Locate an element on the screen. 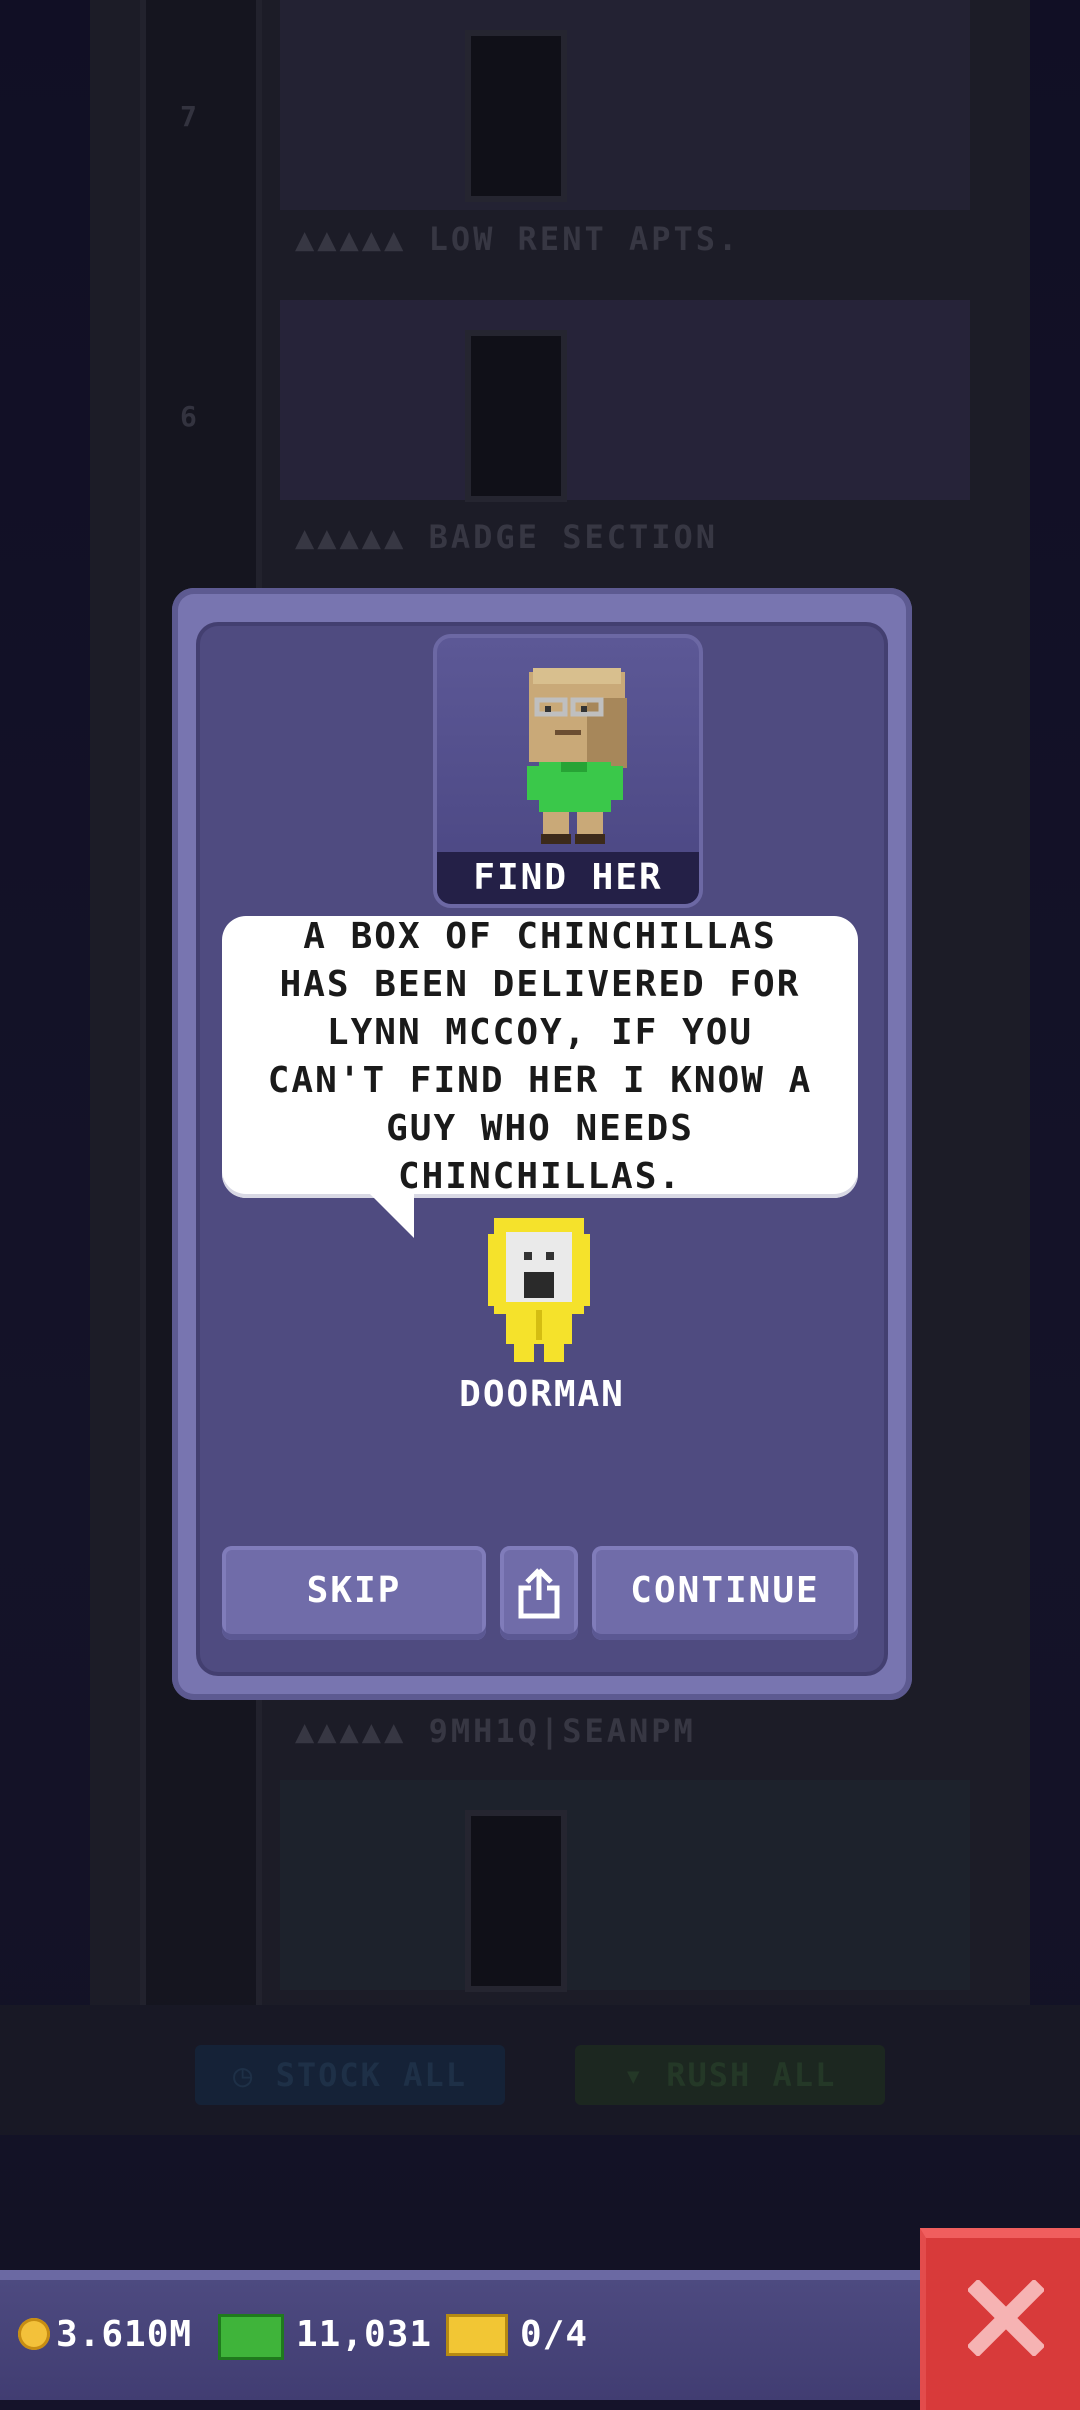  speech-bubble-tail is located at coordinates (392, 1216).